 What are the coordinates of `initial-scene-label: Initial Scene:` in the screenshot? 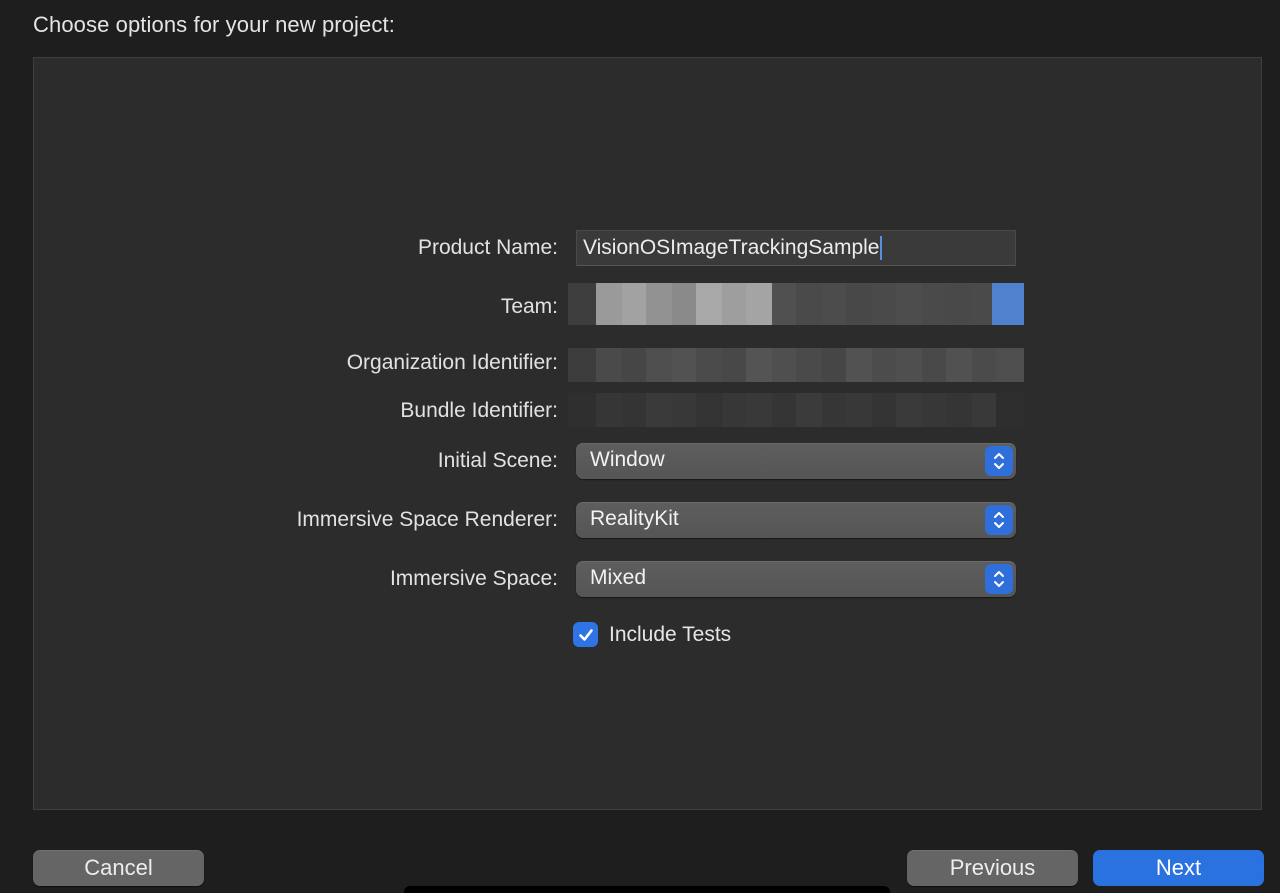 It's located at (497, 460).